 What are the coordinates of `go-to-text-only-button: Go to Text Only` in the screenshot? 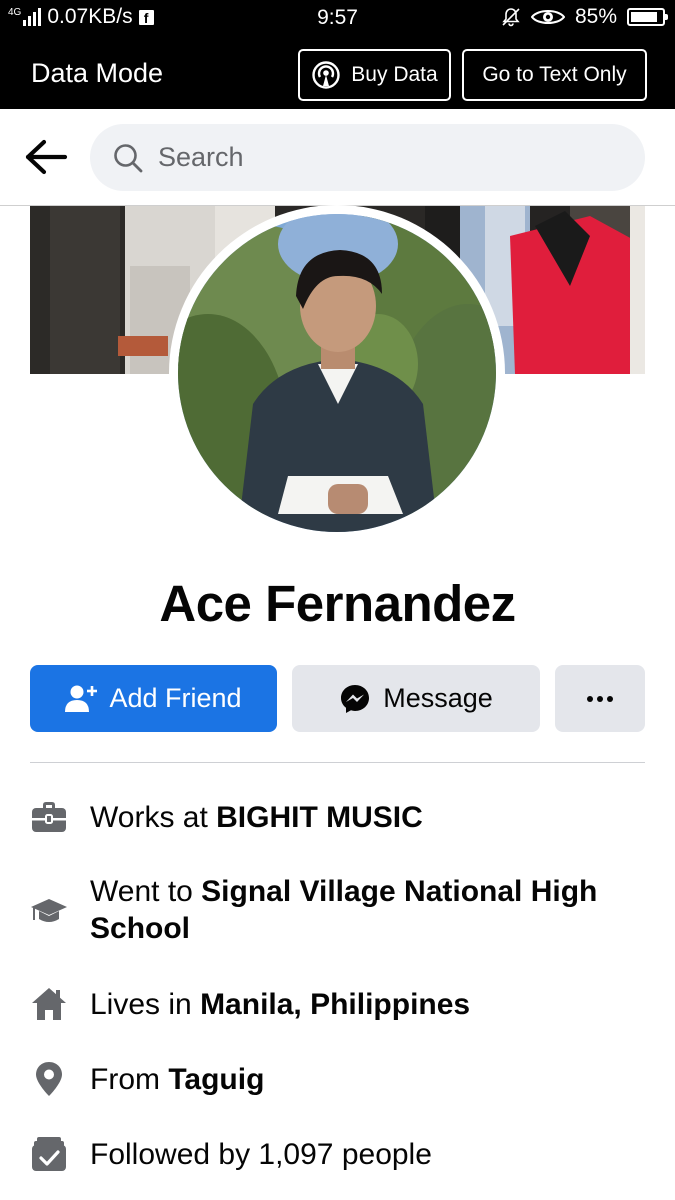 It's located at (554, 75).